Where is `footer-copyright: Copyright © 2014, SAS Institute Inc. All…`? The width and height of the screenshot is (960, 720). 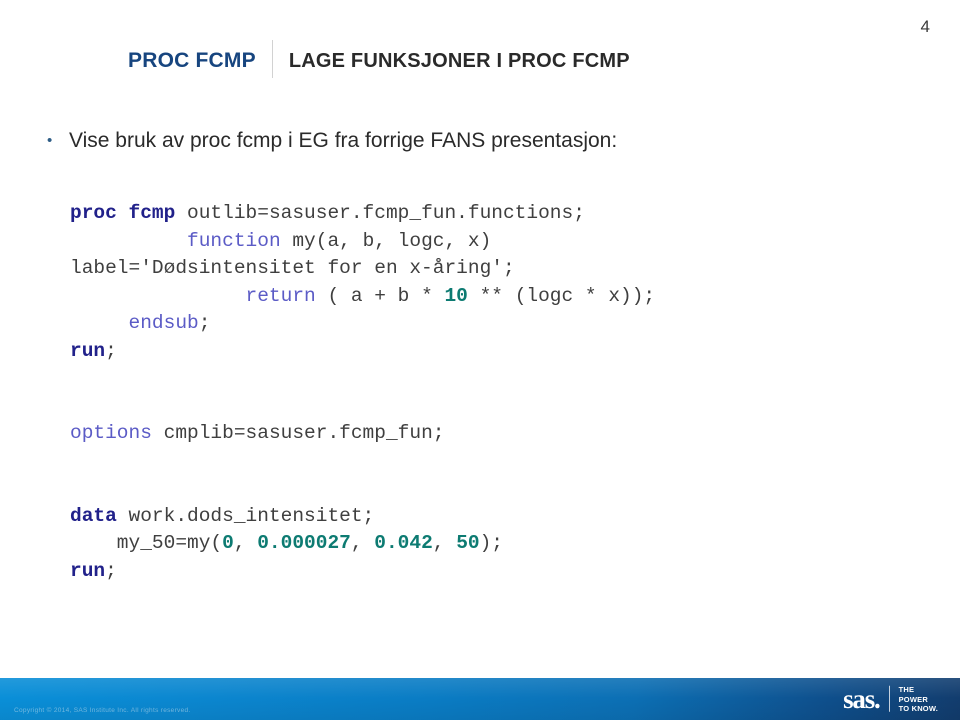 footer-copyright: Copyright © 2014, SAS Institute Inc. All… is located at coordinates (102, 710).